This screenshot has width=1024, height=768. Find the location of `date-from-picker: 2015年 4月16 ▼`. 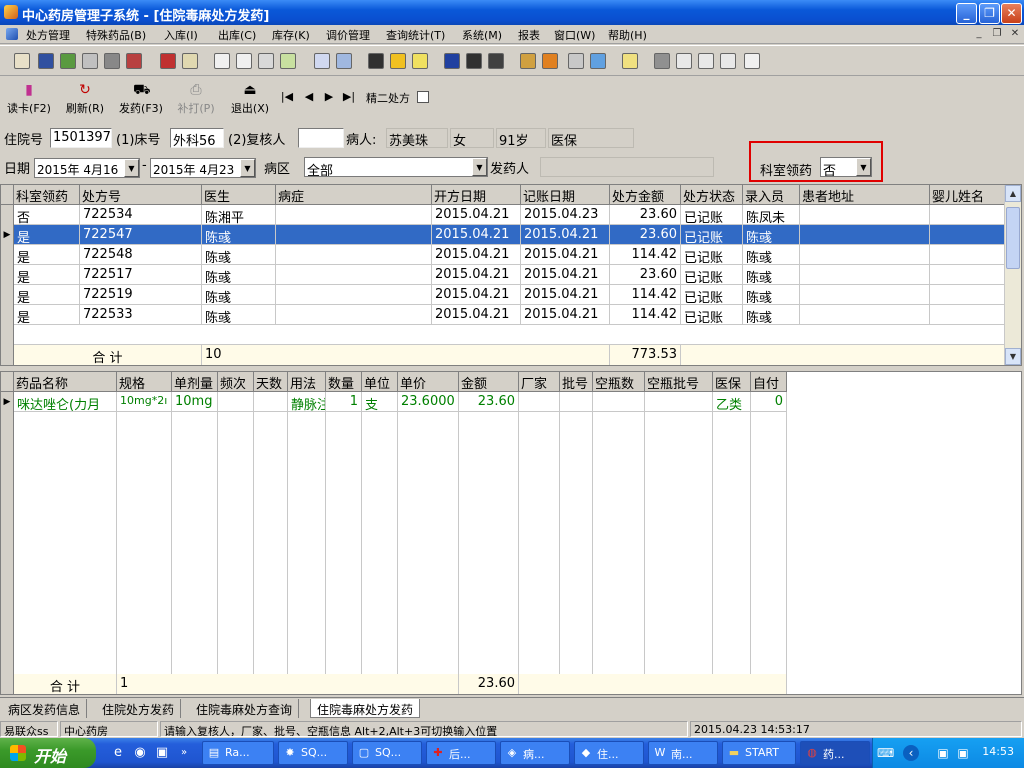

date-from-picker: 2015年 4月16 ▼ is located at coordinates (87, 168).